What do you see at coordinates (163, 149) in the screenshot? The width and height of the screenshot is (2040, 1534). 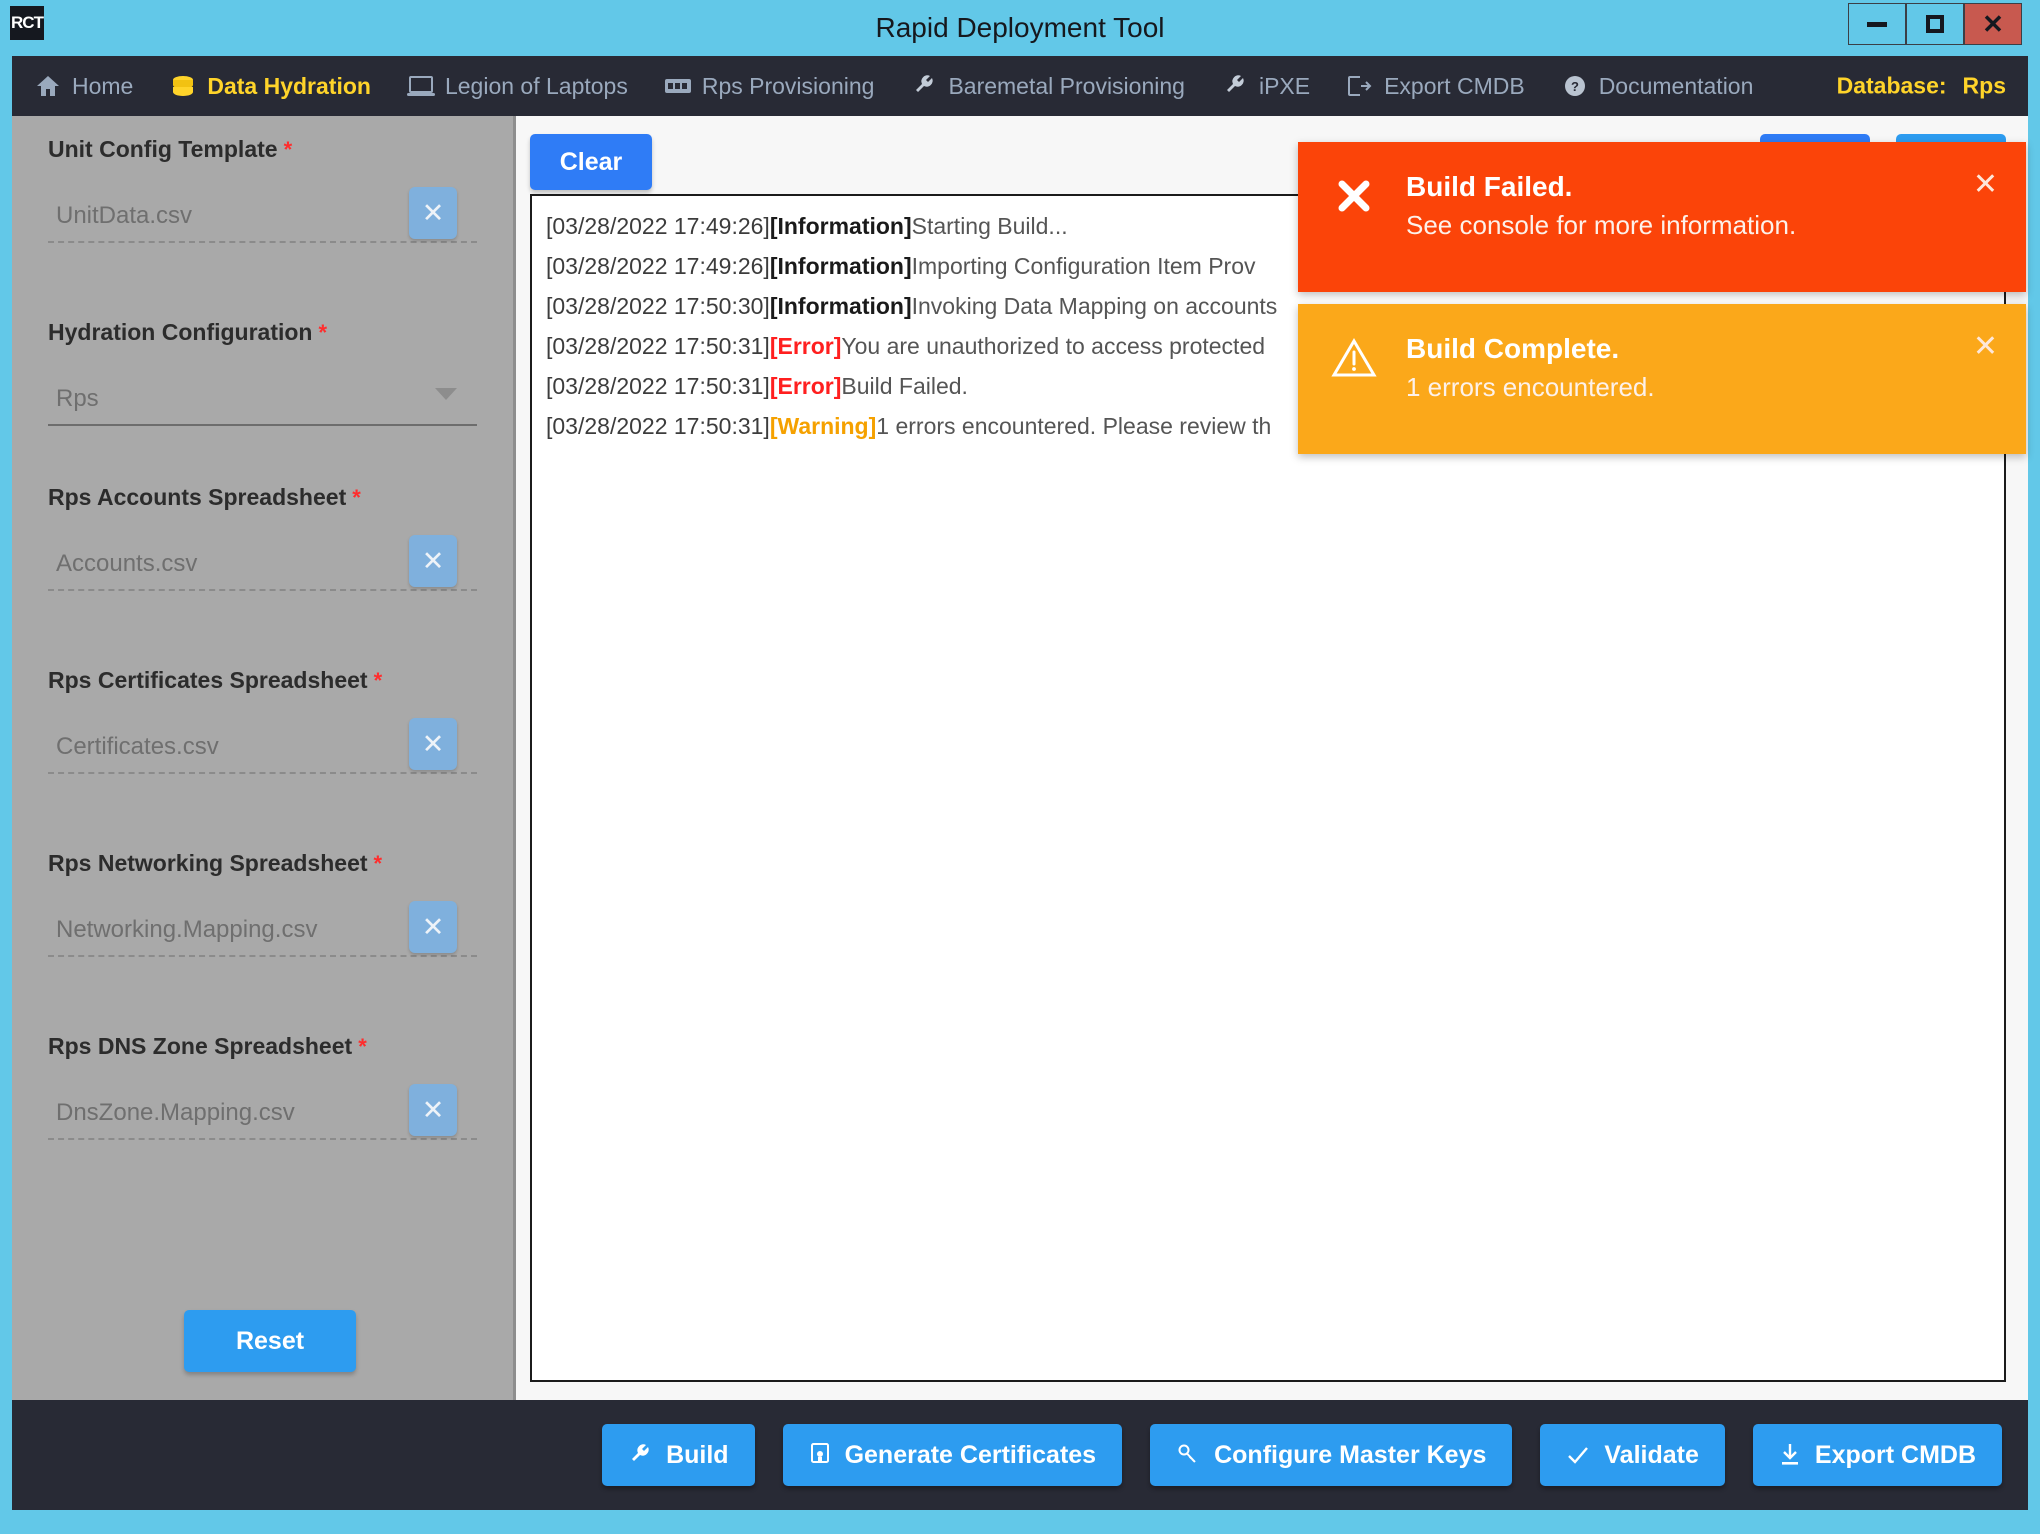 I see `field-label-text: Unit Config Template` at bounding box center [163, 149].